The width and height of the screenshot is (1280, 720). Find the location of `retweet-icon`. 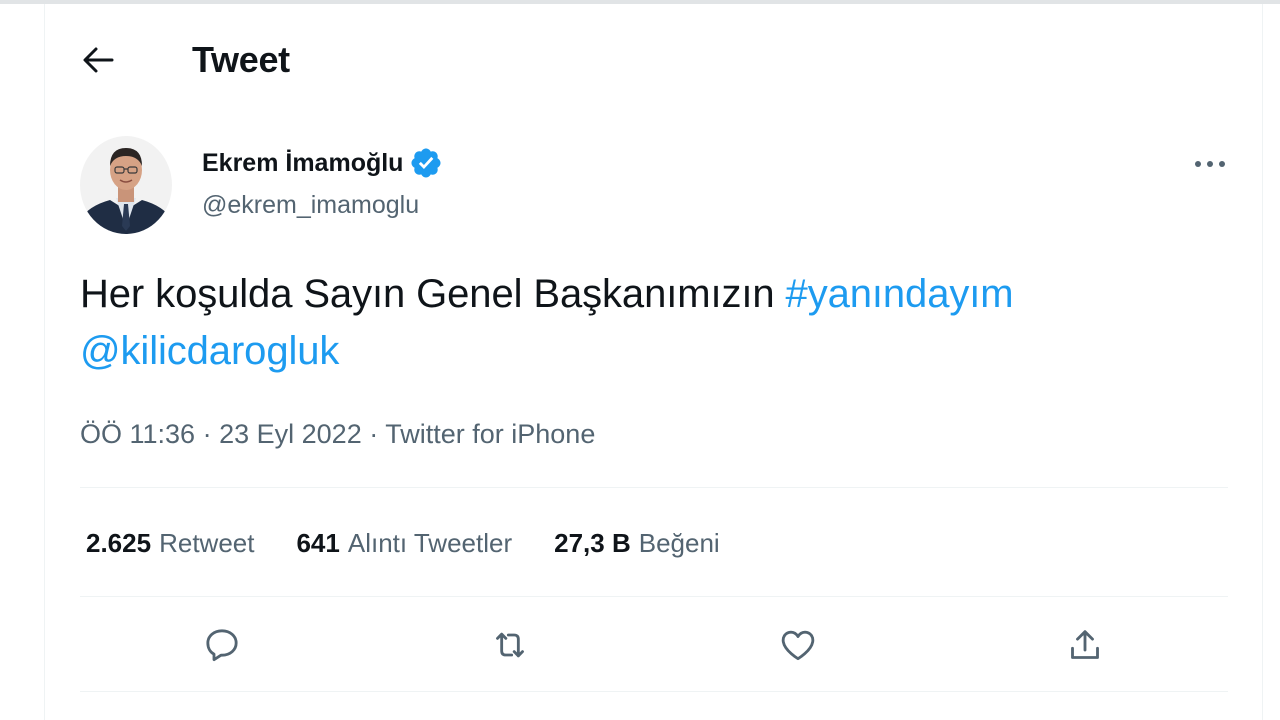

retweet-icon is located at coordinates (510, 645).